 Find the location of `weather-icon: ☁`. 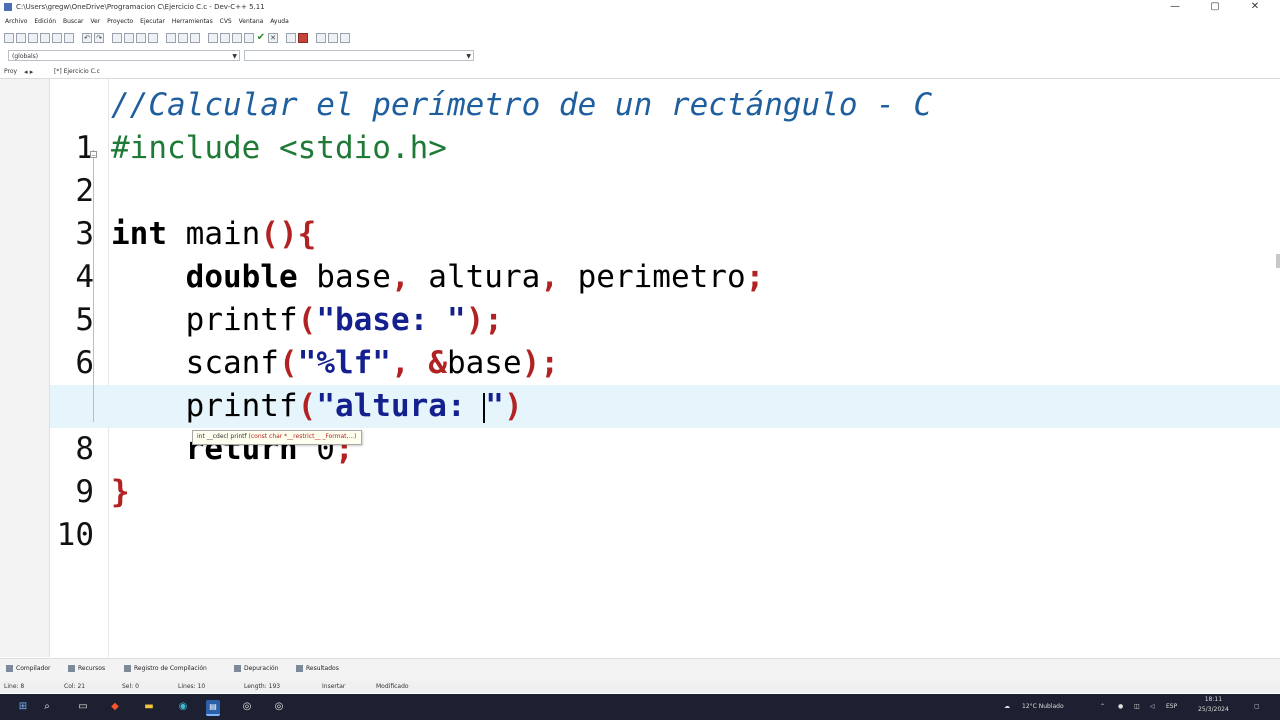

weather-icon: ☁ is located at coordinates (1007, 707).